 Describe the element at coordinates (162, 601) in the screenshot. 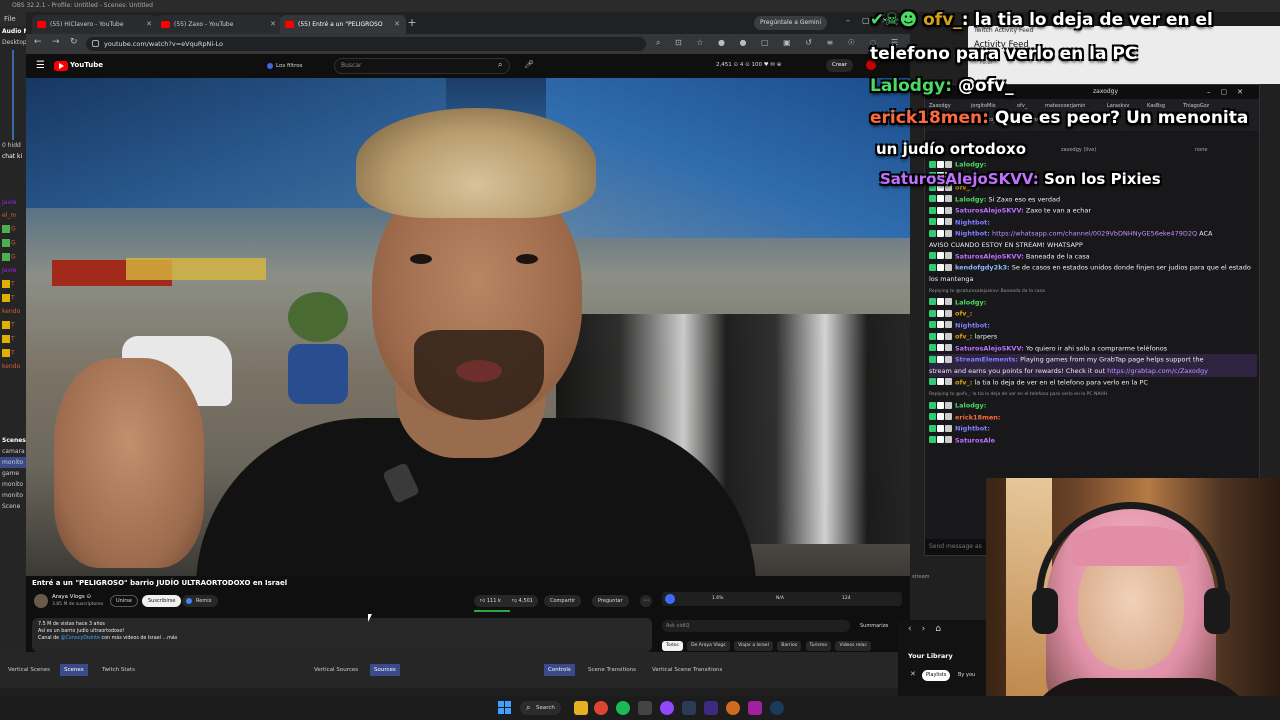

I see `subscribe-button: Suscribirse` at that location.